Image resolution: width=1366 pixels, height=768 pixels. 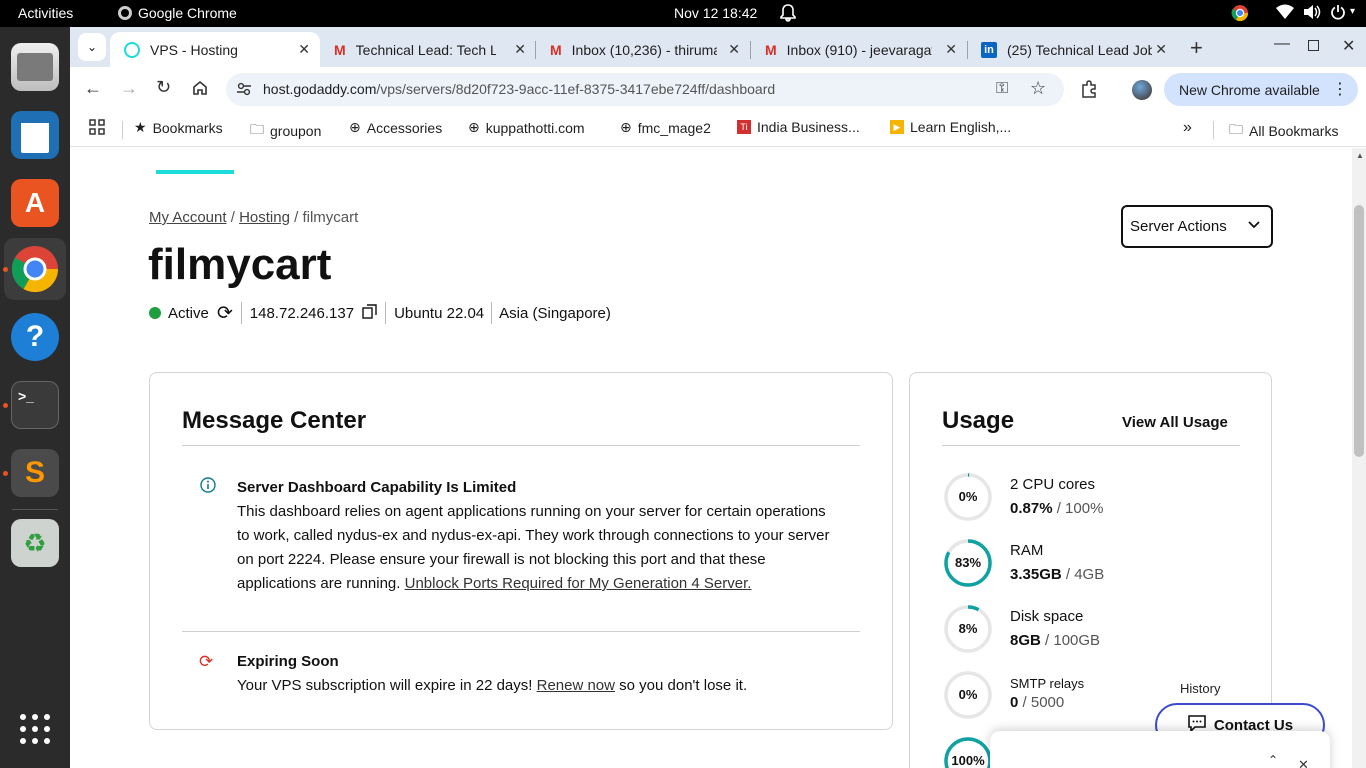 I want to click on tab-inbox-jeevaragavan: M Inbox (910) - jeevaragavan ✕, so click(x=859, y=49).